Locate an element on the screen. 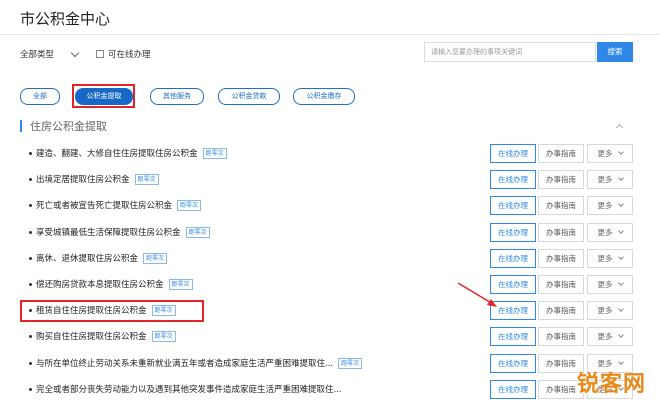 The height and width of the screenshot is (404, 660). annotation-arrow-icon is located at coordinates (477, 294).